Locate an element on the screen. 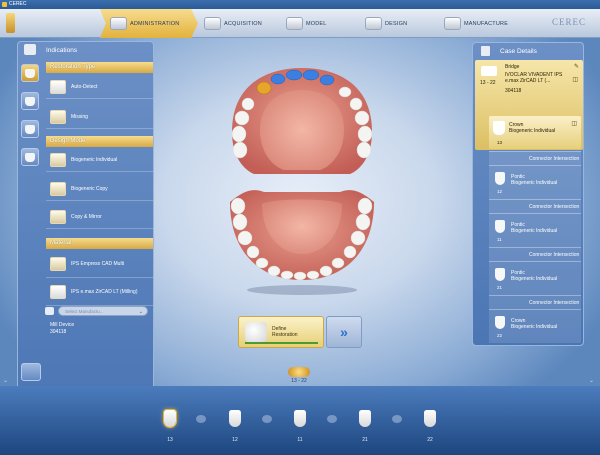 The height and width of the screenshot is (455, 600). define-restoration-button: Define Restoration is located at coordinates (281, 332).